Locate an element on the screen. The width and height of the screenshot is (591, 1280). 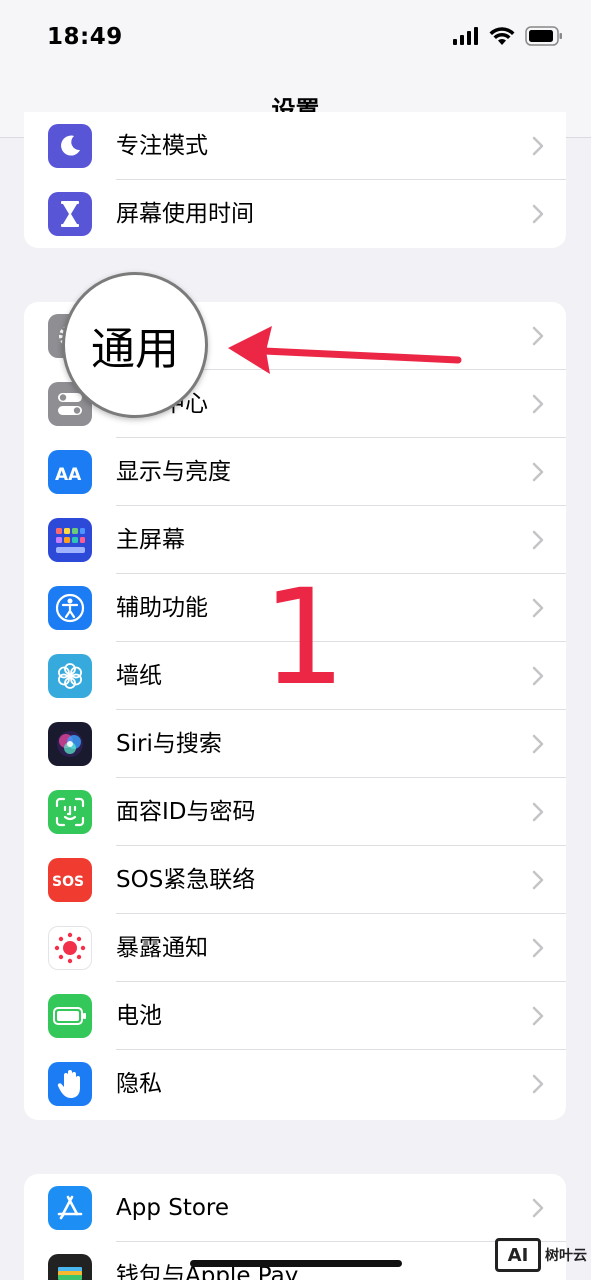
row-label: Siri与搜索 is located at coordinates (169, 744).